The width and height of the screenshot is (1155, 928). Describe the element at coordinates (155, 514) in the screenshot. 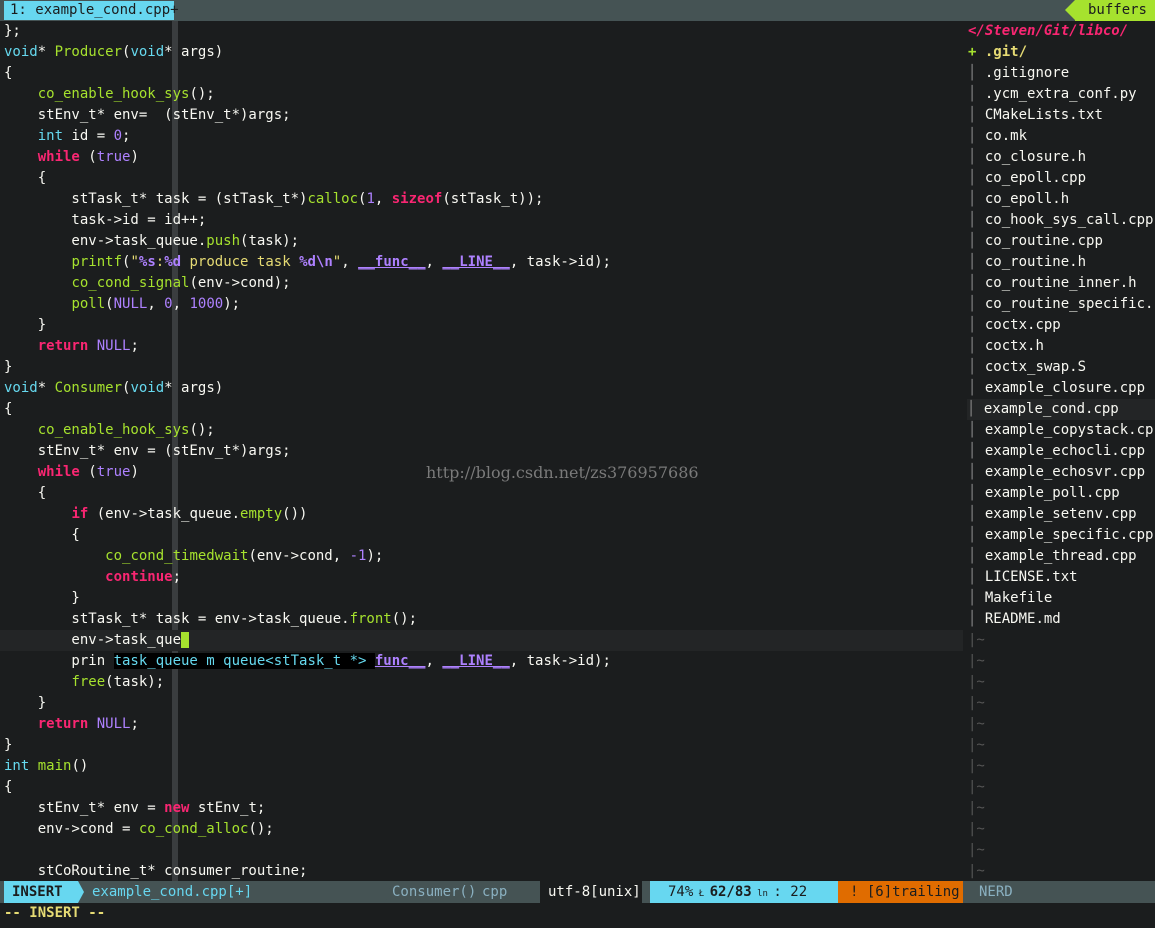

I see `code-line: if (env->task_queue.empty())` at that location.